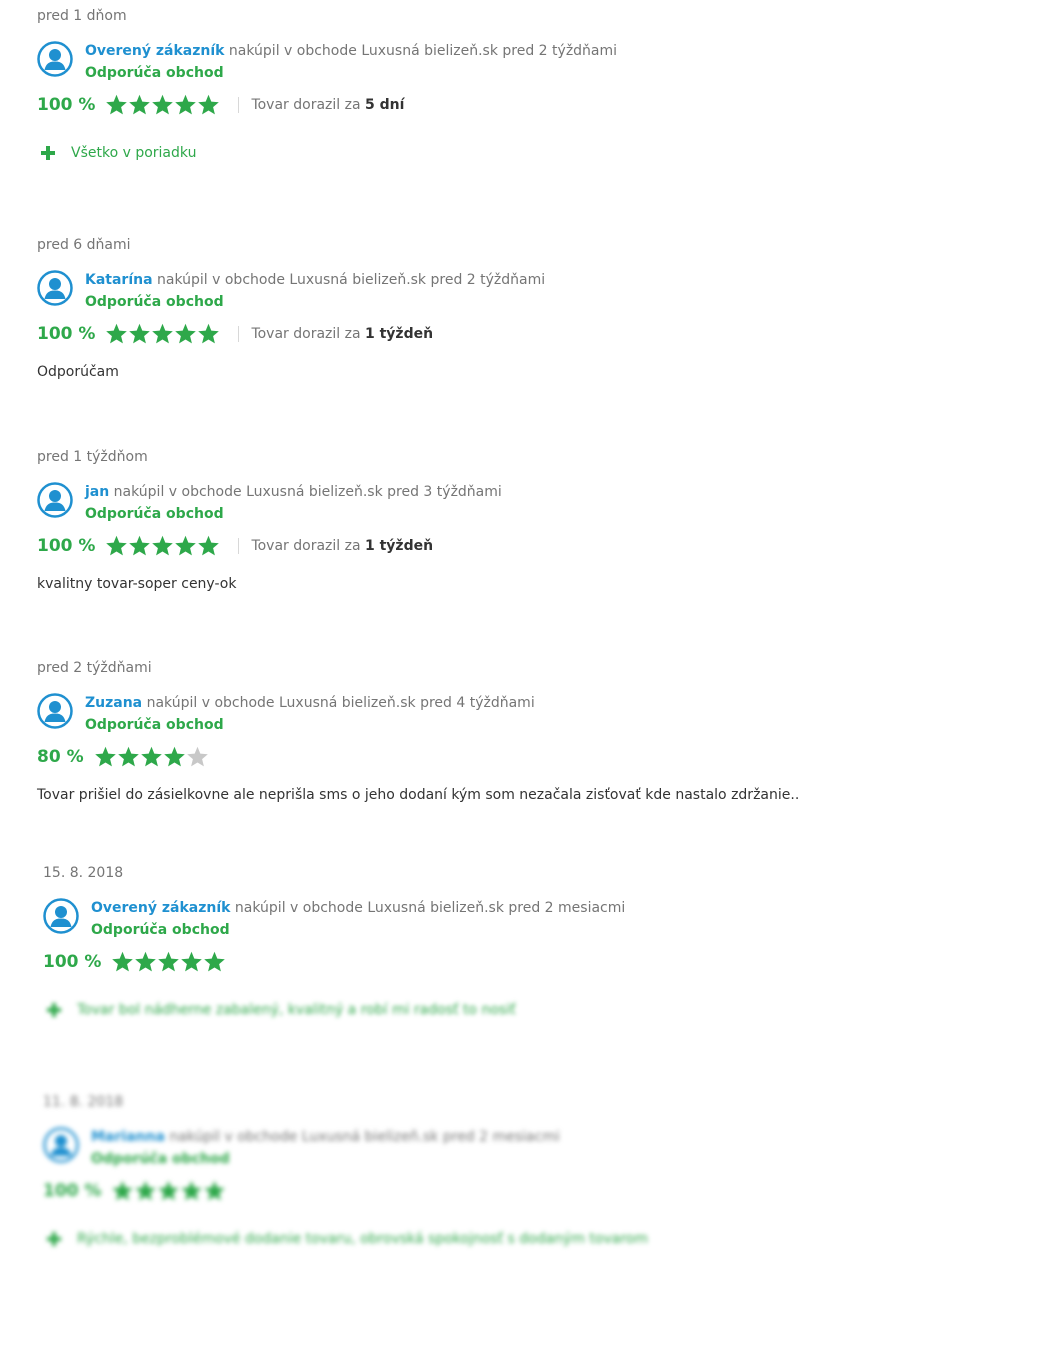  I want to click on reviewer-name: jan, so click(97, 492).